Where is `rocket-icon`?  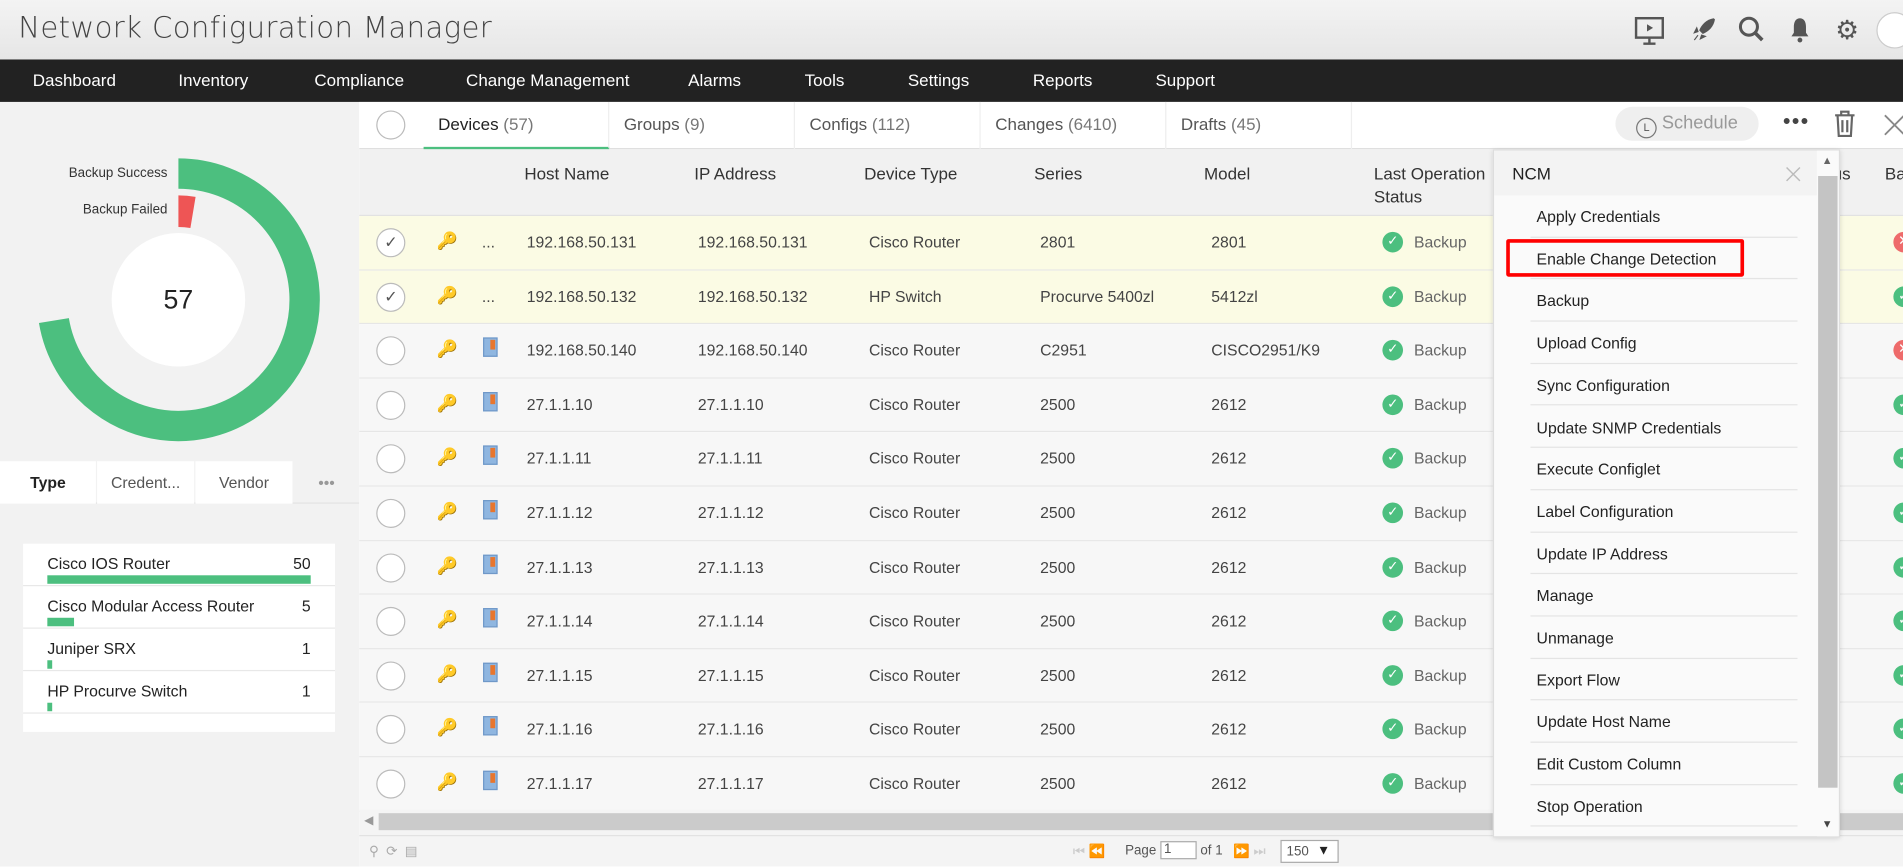 rocket-icon is located at coordinates (1704, 31).